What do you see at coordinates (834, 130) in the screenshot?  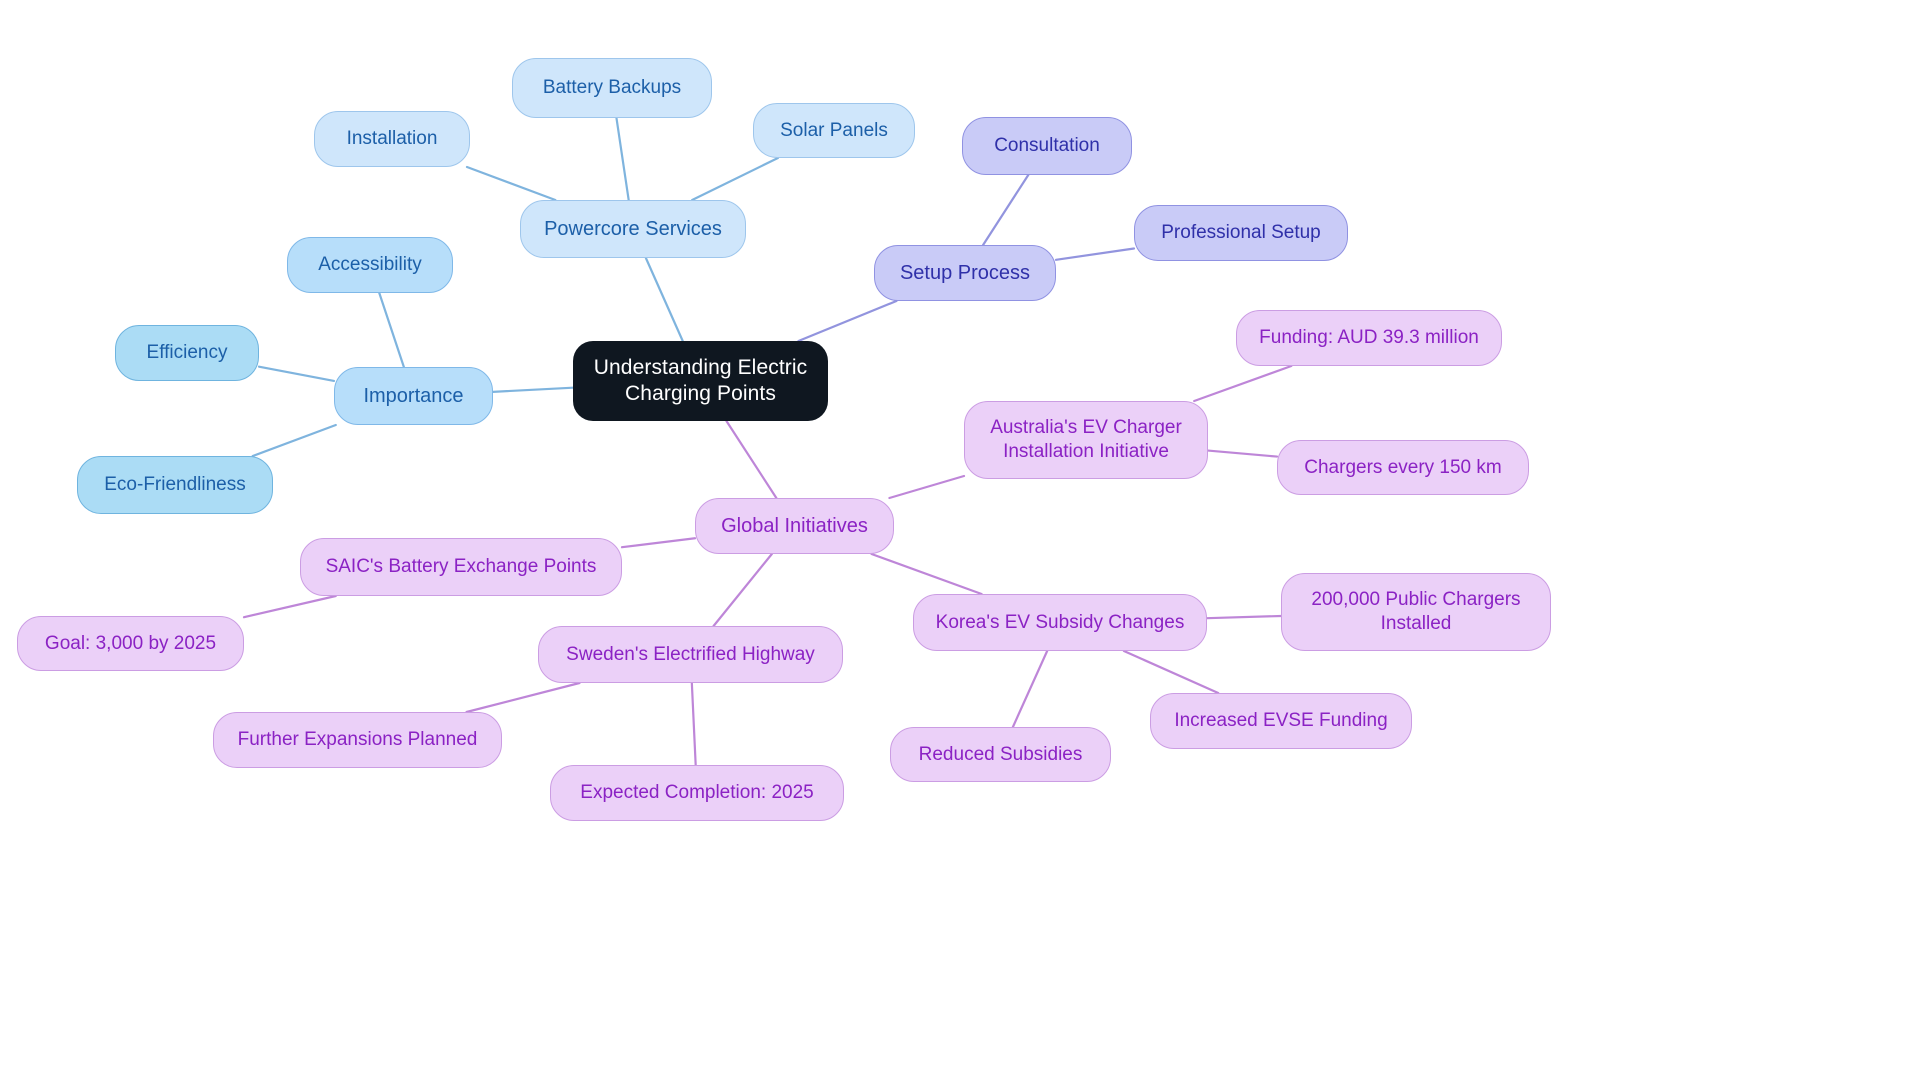 I see `mindmap-node-solar-panels: Solar Panels` at bounding box center [834, 130].